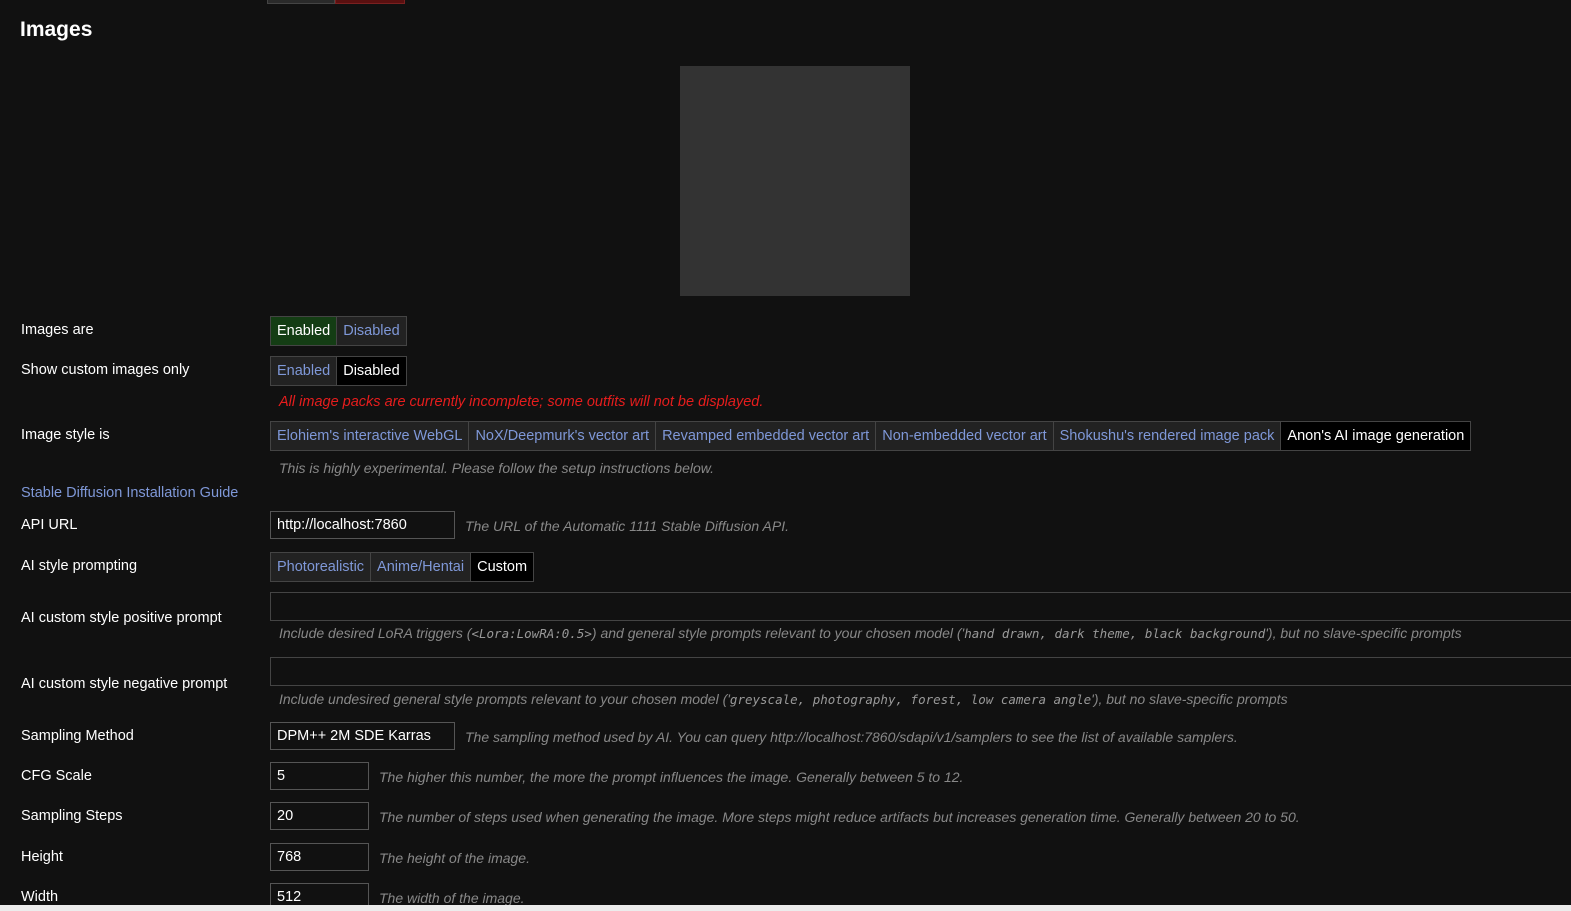 This screenshot has height=911, width=1571. I want to click on positive-prompt-label: AI custom style positive prompt, so click(121, 618).